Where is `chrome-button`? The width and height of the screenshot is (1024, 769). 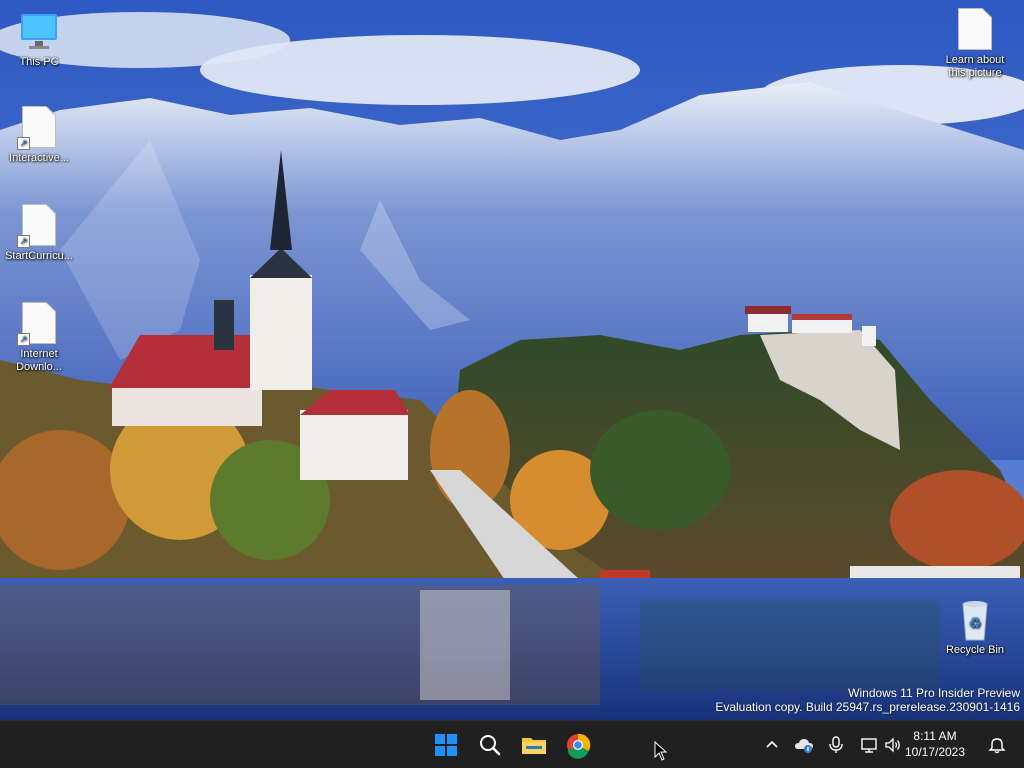 chrome-button is located at coordinates (578, 745).